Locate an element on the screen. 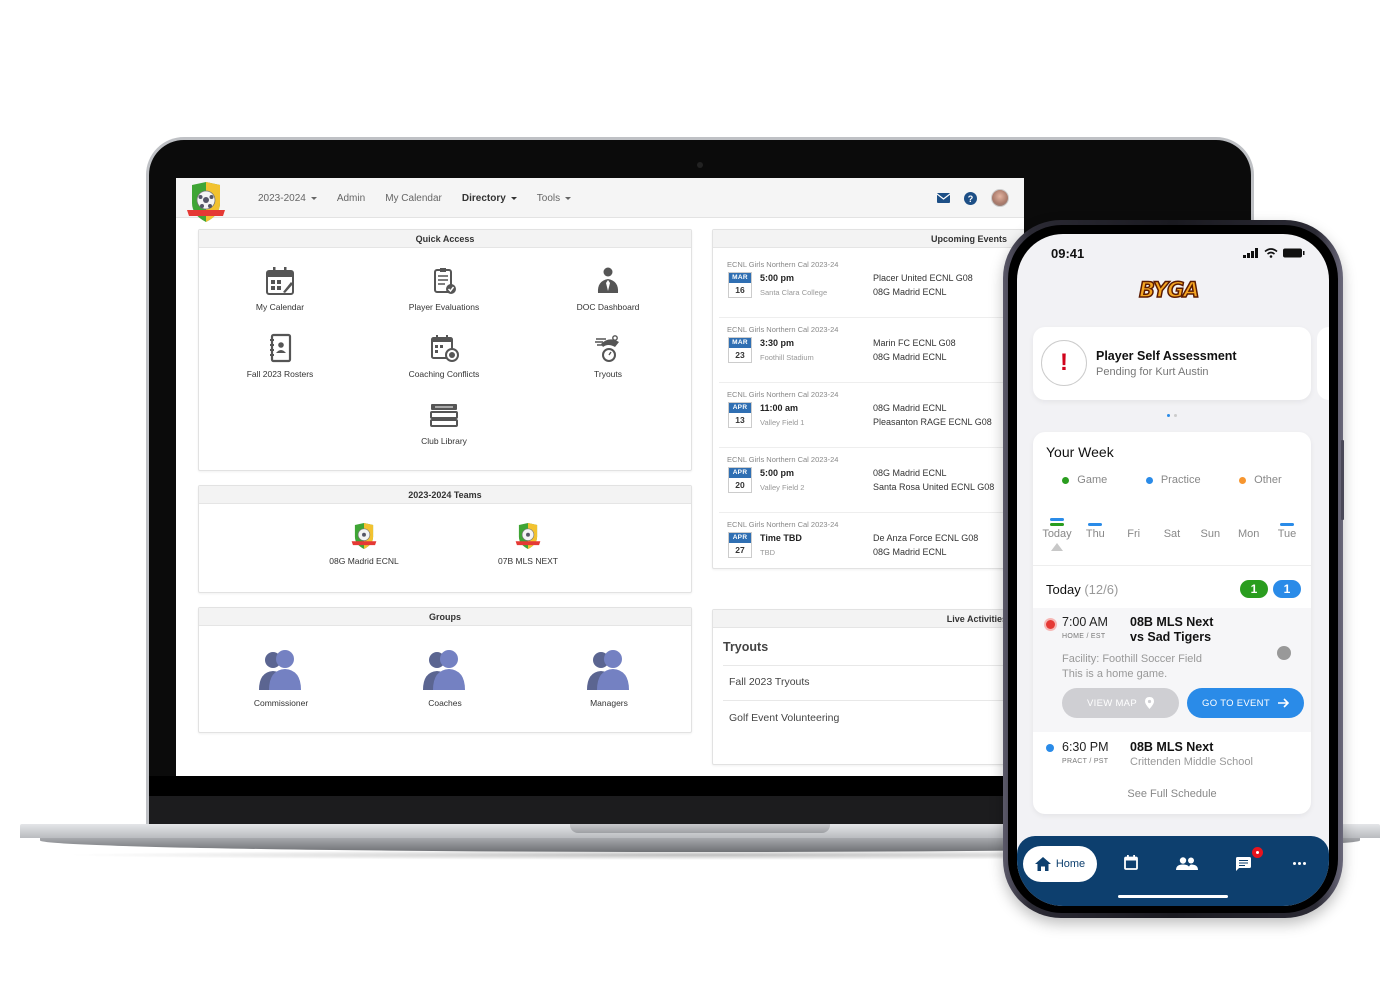  help-icon: ? is located at coordinates (970, 198).